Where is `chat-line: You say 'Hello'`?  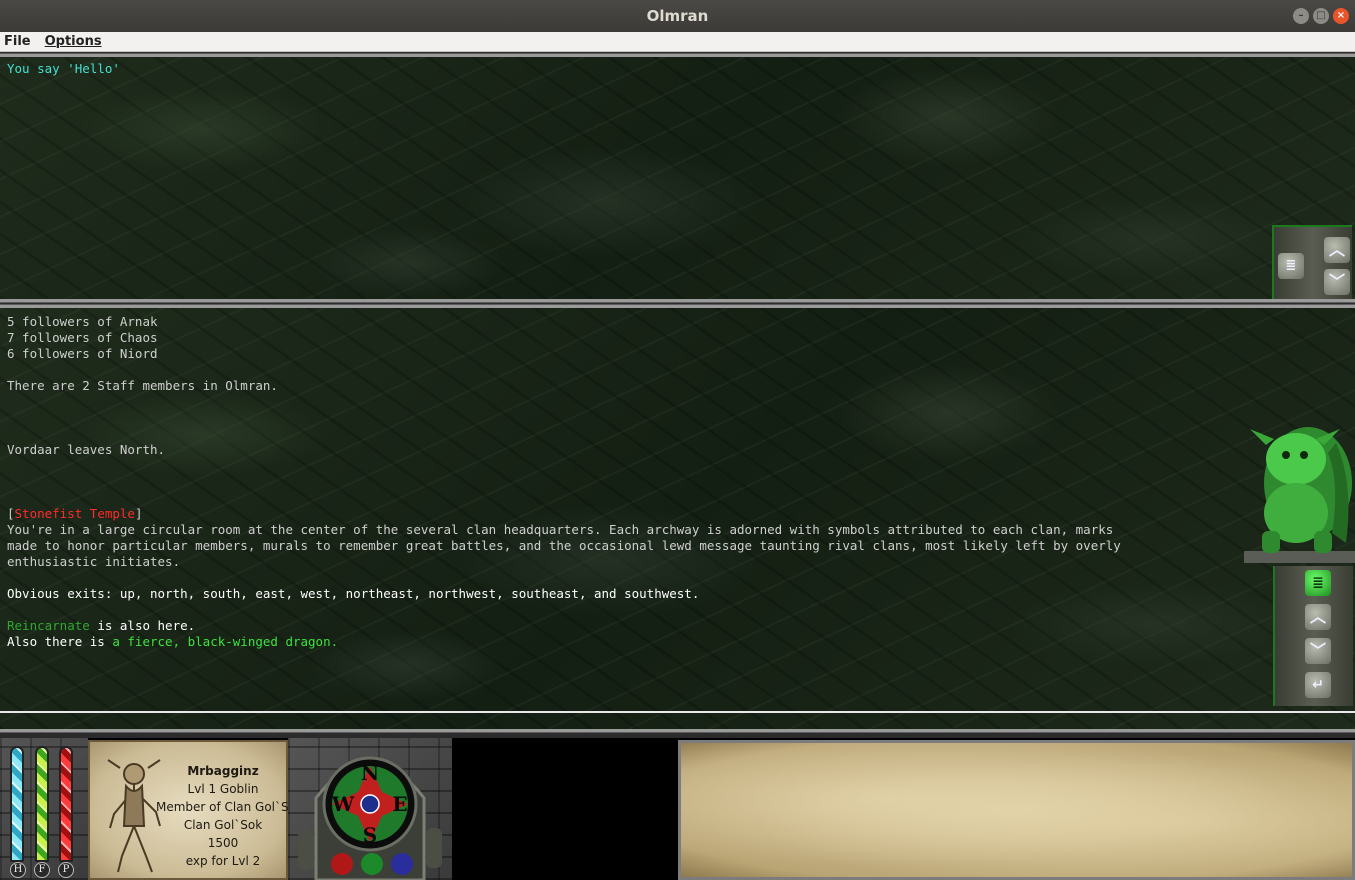
chat-line: You say 'Hello' is located at coordinates (63, 68).